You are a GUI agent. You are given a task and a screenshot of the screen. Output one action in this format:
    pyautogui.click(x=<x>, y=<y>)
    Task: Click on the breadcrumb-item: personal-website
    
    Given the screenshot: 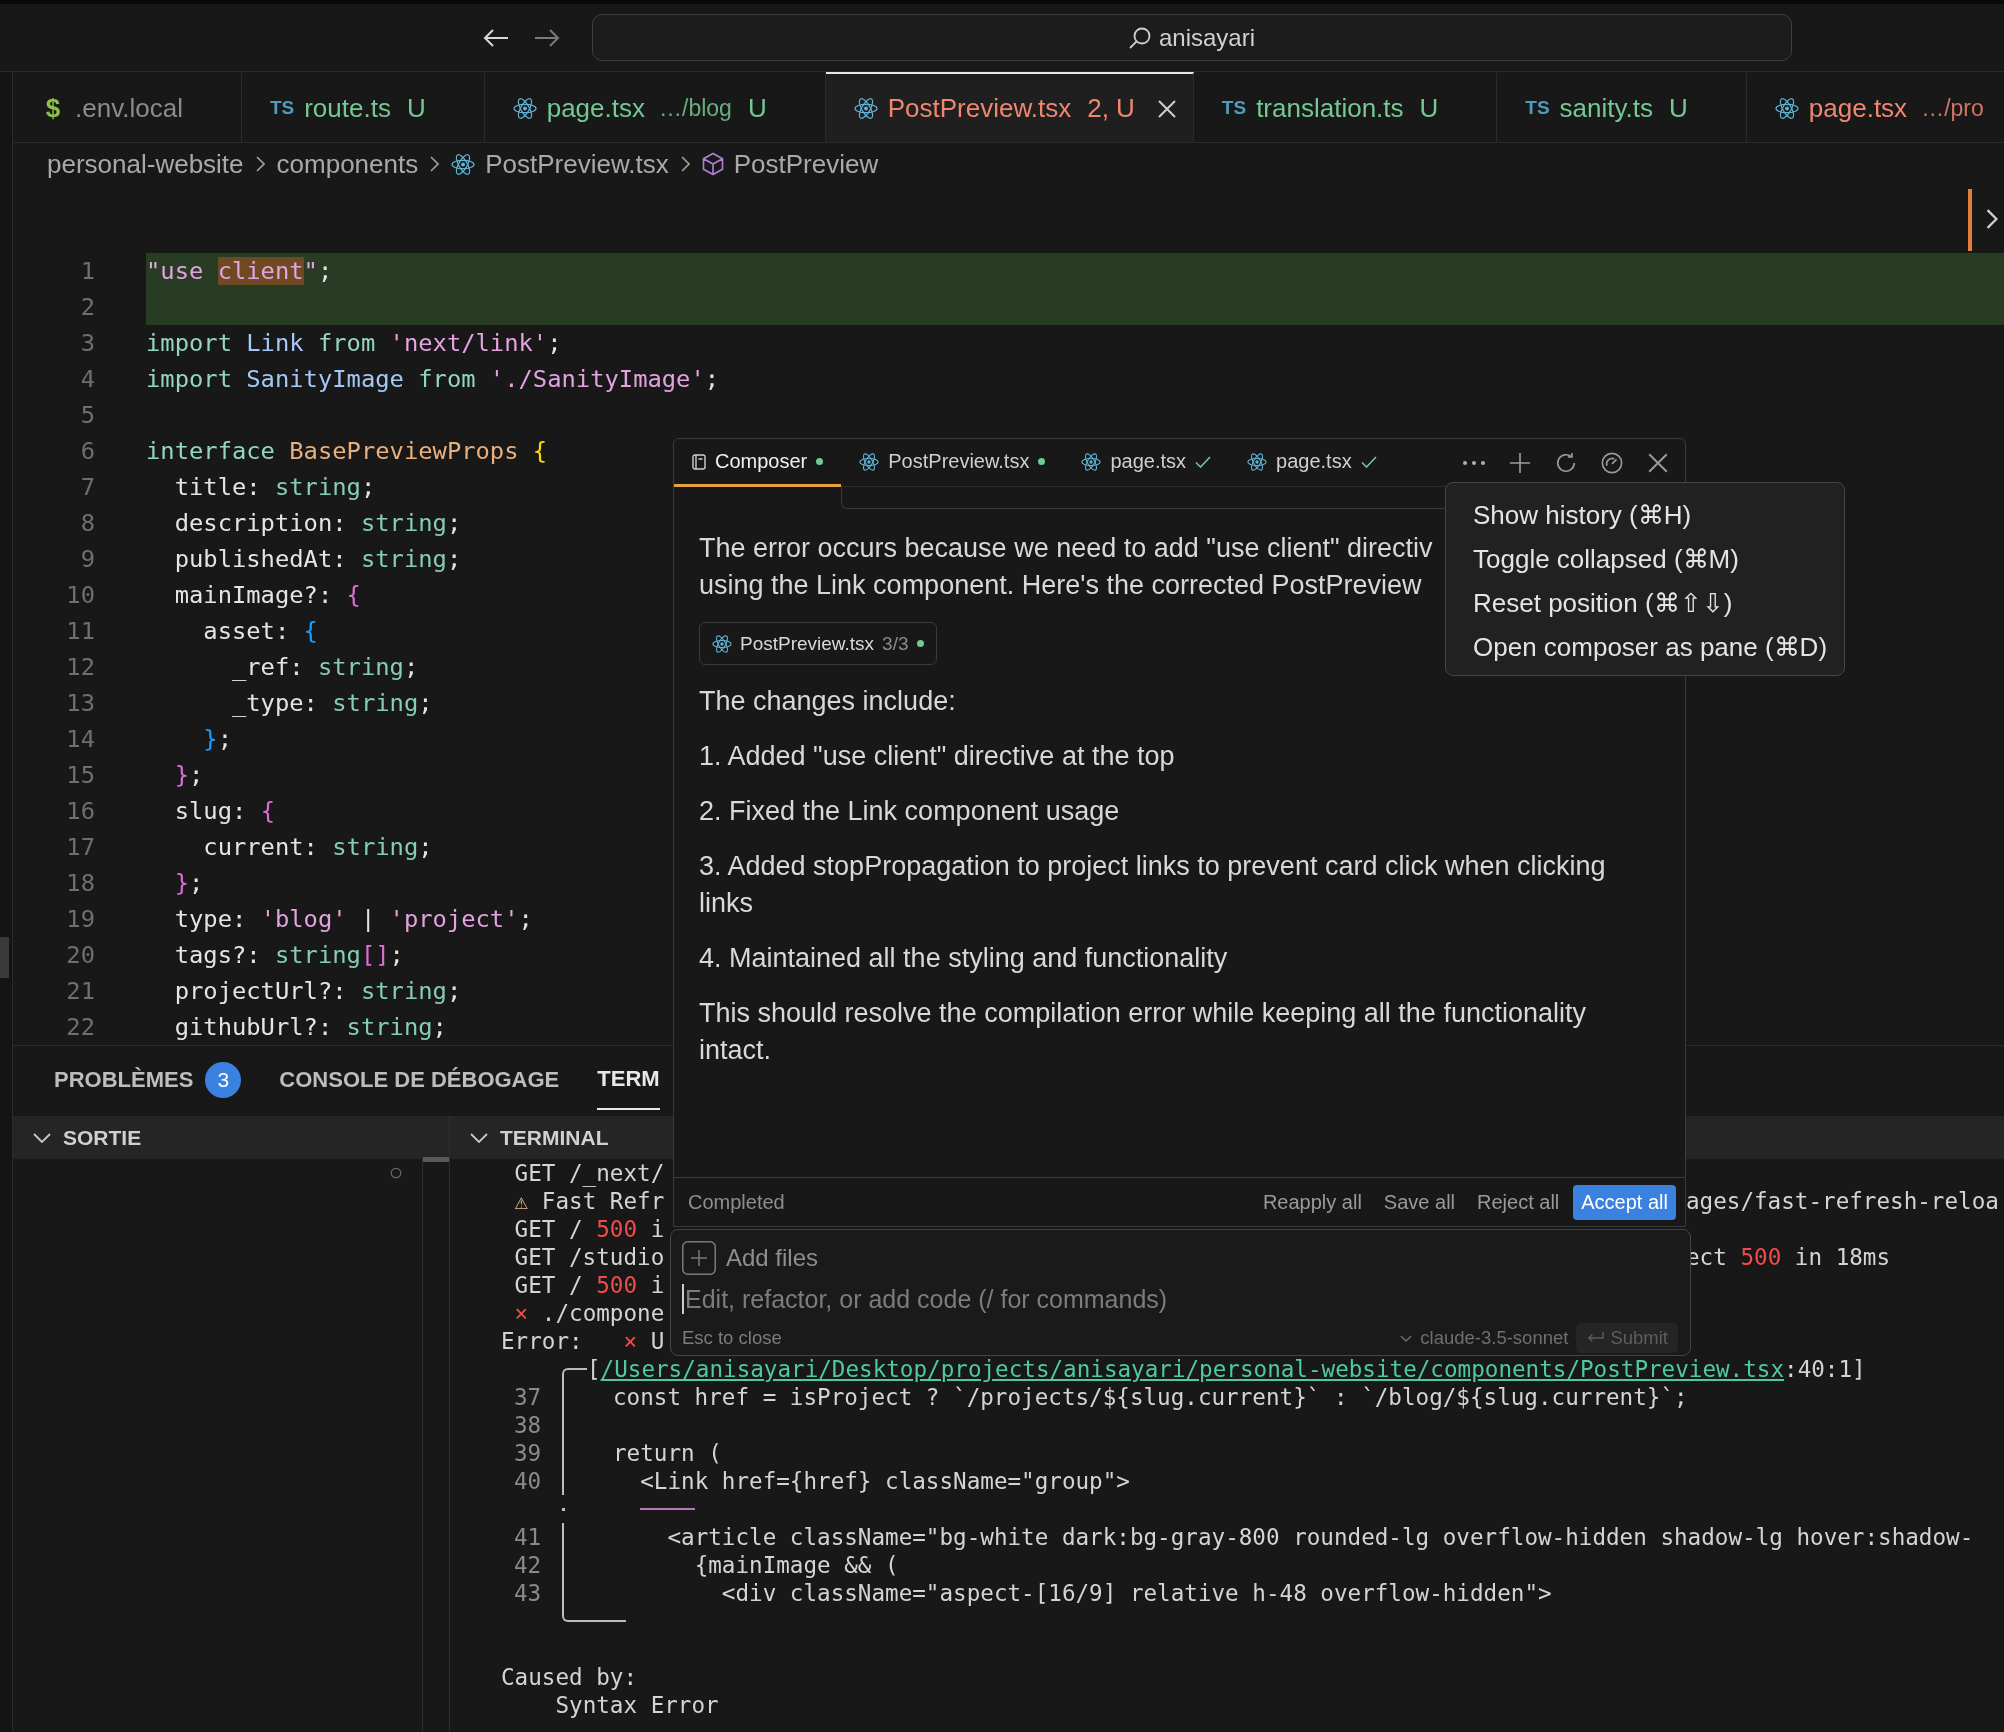 What is the action you would take?
    pyautogui.click(x=145, y=164)
    